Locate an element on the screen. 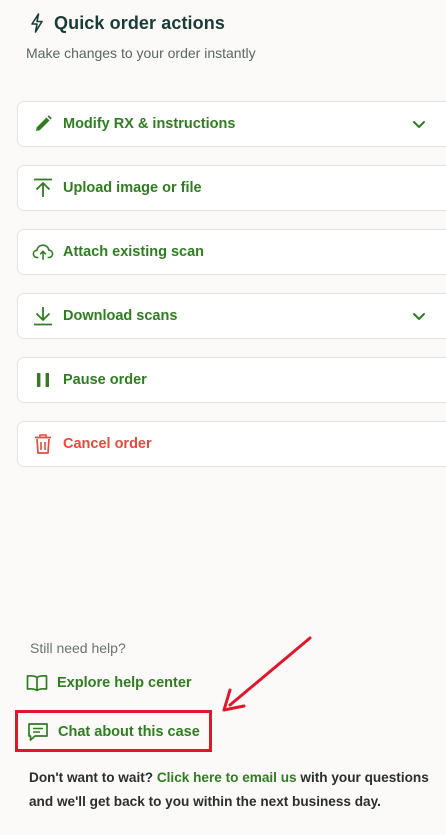  email-us-link: Click here to email us is located at coordinates (227, 777).